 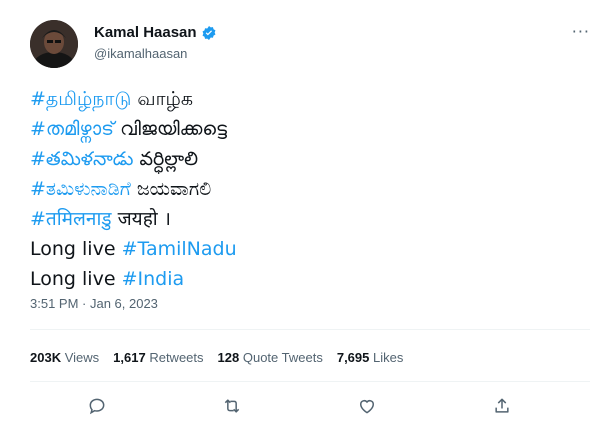 I want to click on tweet-line-text: जयहो ।, so click(x=141, y=219).